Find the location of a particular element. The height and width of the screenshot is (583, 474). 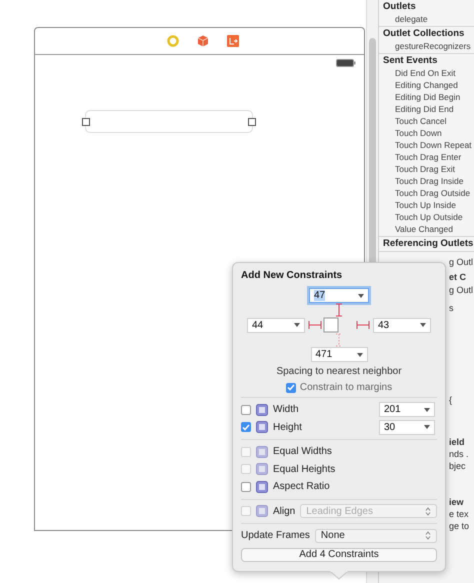

strut-icon is located at coordinates (339, 310).